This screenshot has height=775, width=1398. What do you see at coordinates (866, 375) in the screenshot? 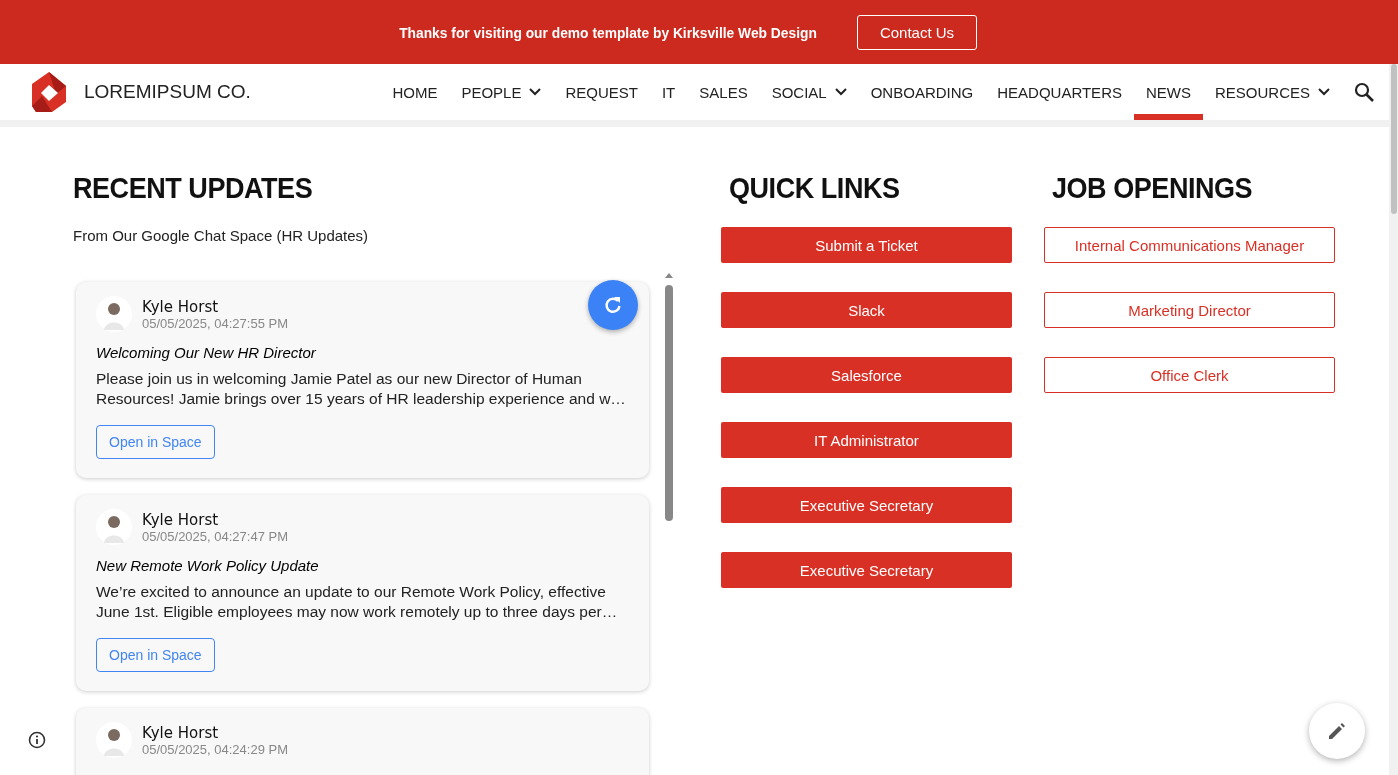
I see `quick-link-button: Salesforce` at bounding box center [866, 375].